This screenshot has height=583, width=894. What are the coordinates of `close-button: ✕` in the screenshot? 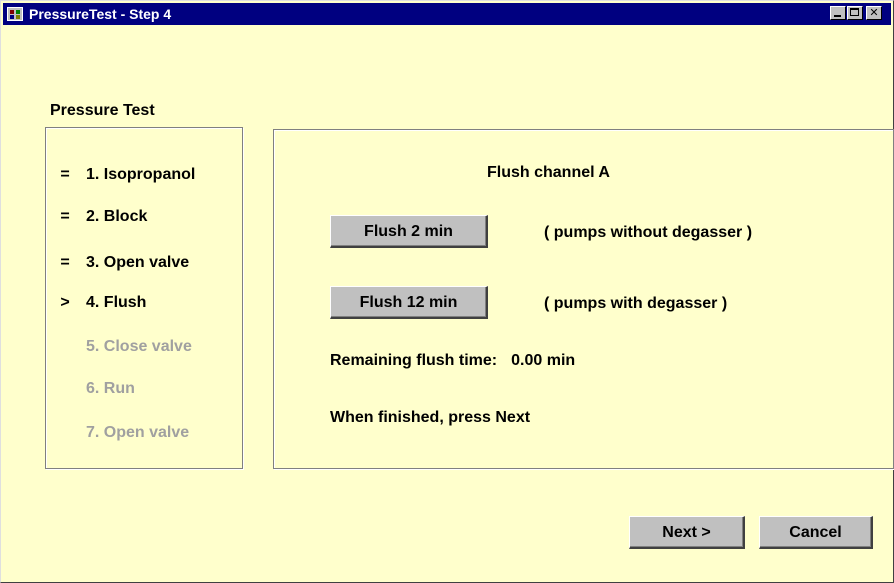 It's located at (874, 13).